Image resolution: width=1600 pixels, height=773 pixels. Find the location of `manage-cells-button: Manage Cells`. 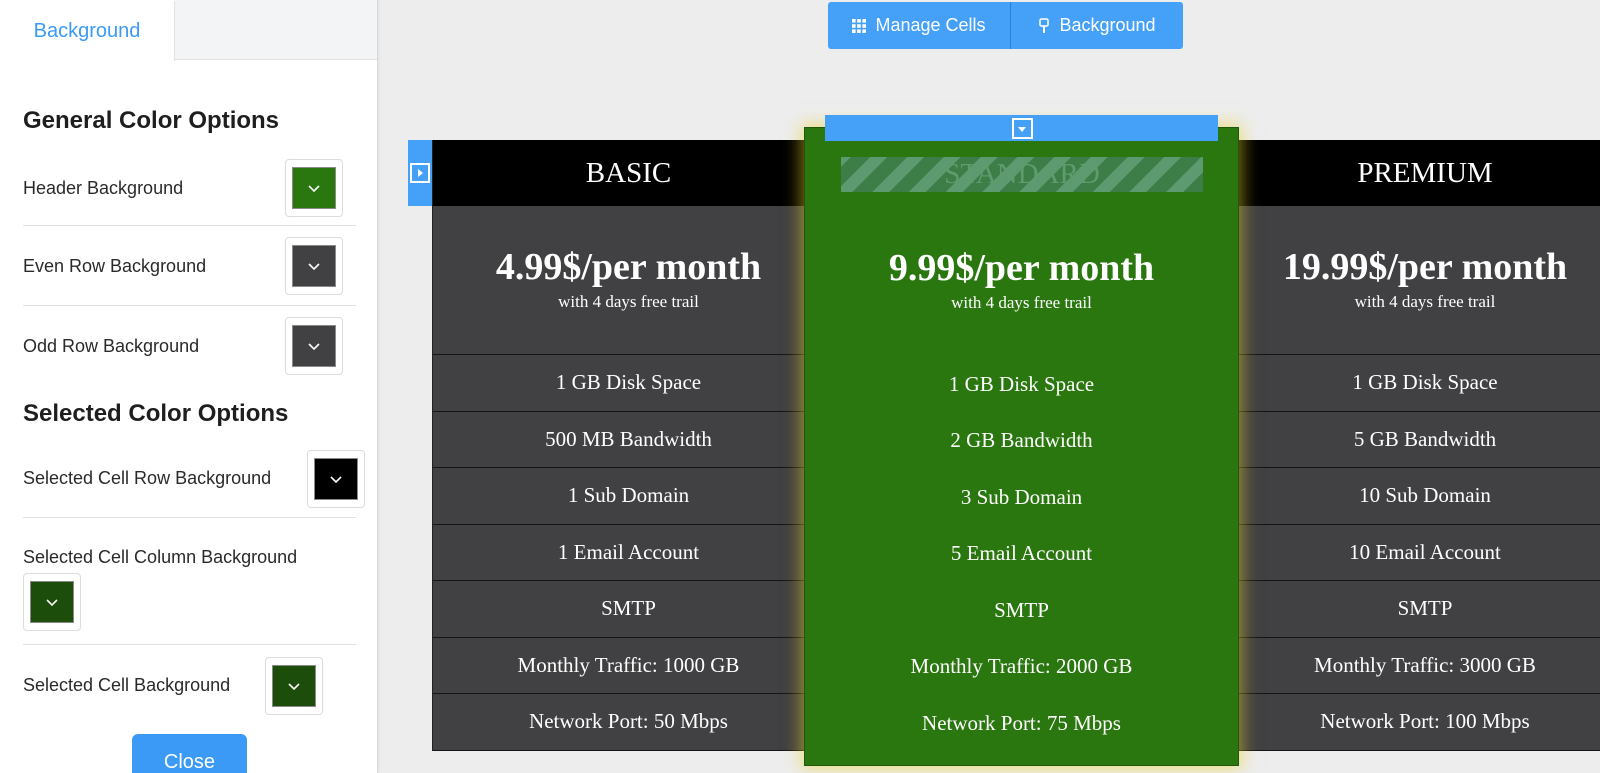

manage-cells-button: Manage Cells is located at coordinates (919, 25).